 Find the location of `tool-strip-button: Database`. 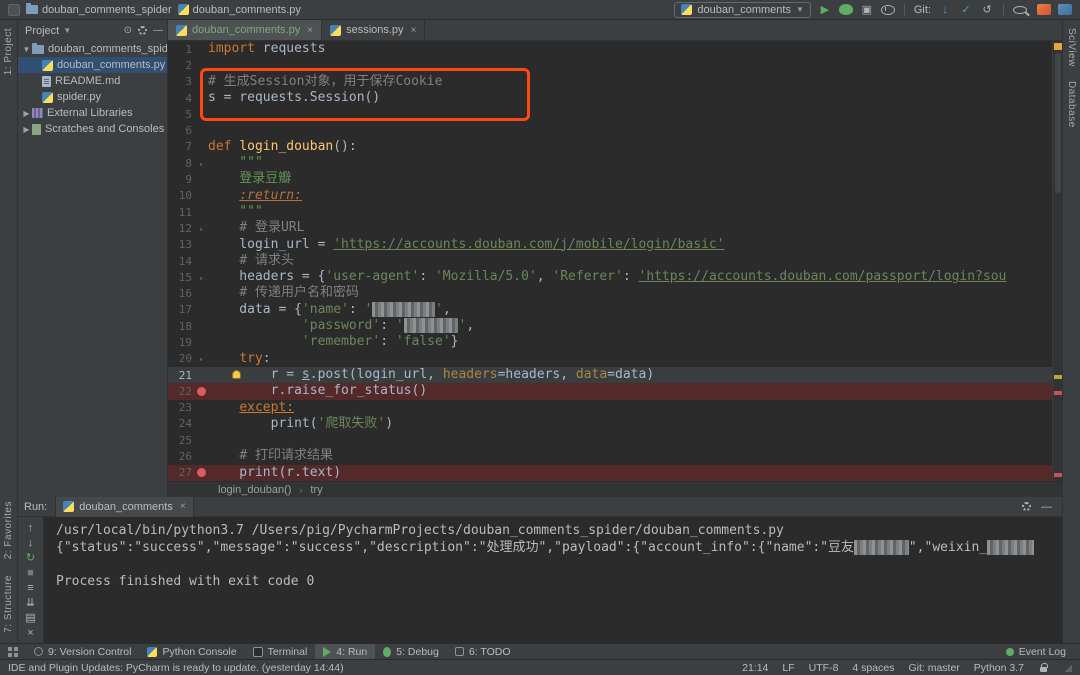

tool-strip-button: Database is located at coordinates (1071, 104).